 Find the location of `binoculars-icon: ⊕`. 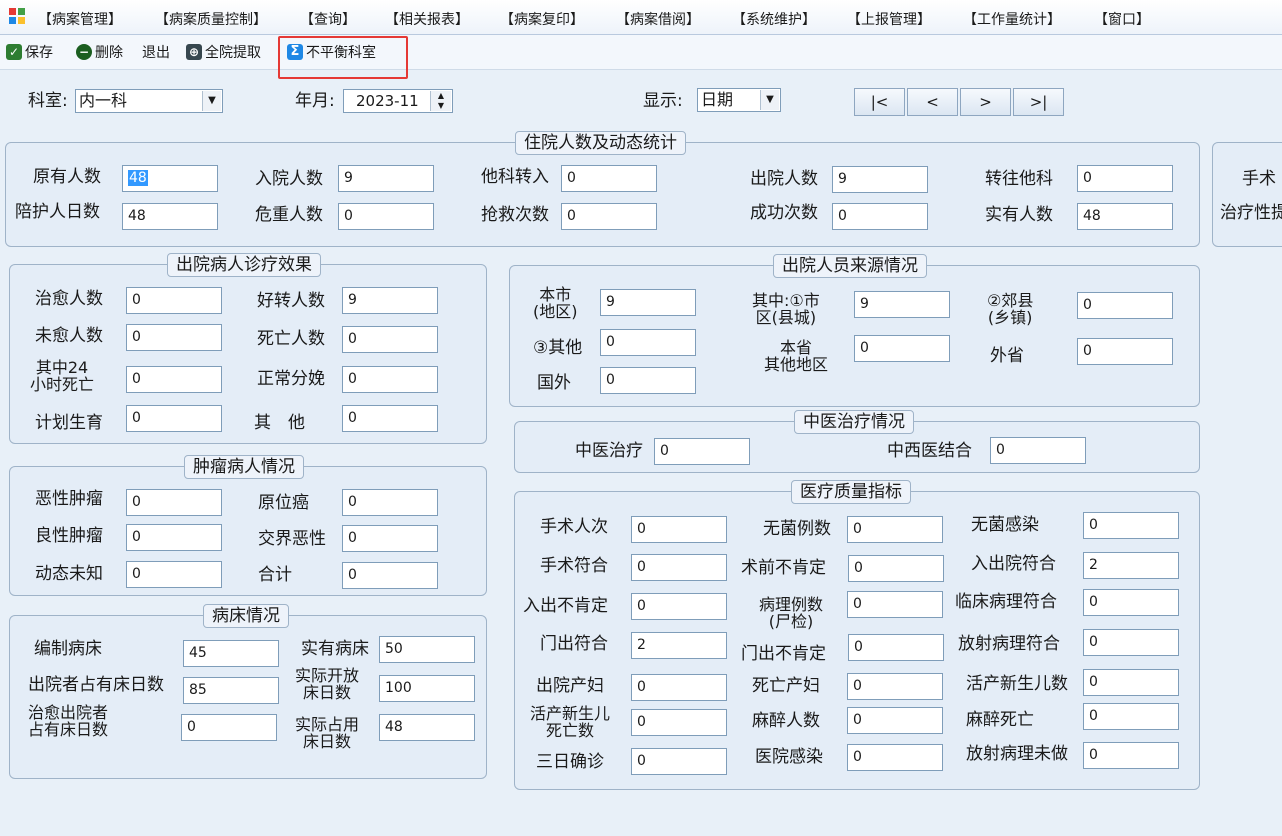

binoculars-icon: ⊕ is located at coordinates (194, 52).